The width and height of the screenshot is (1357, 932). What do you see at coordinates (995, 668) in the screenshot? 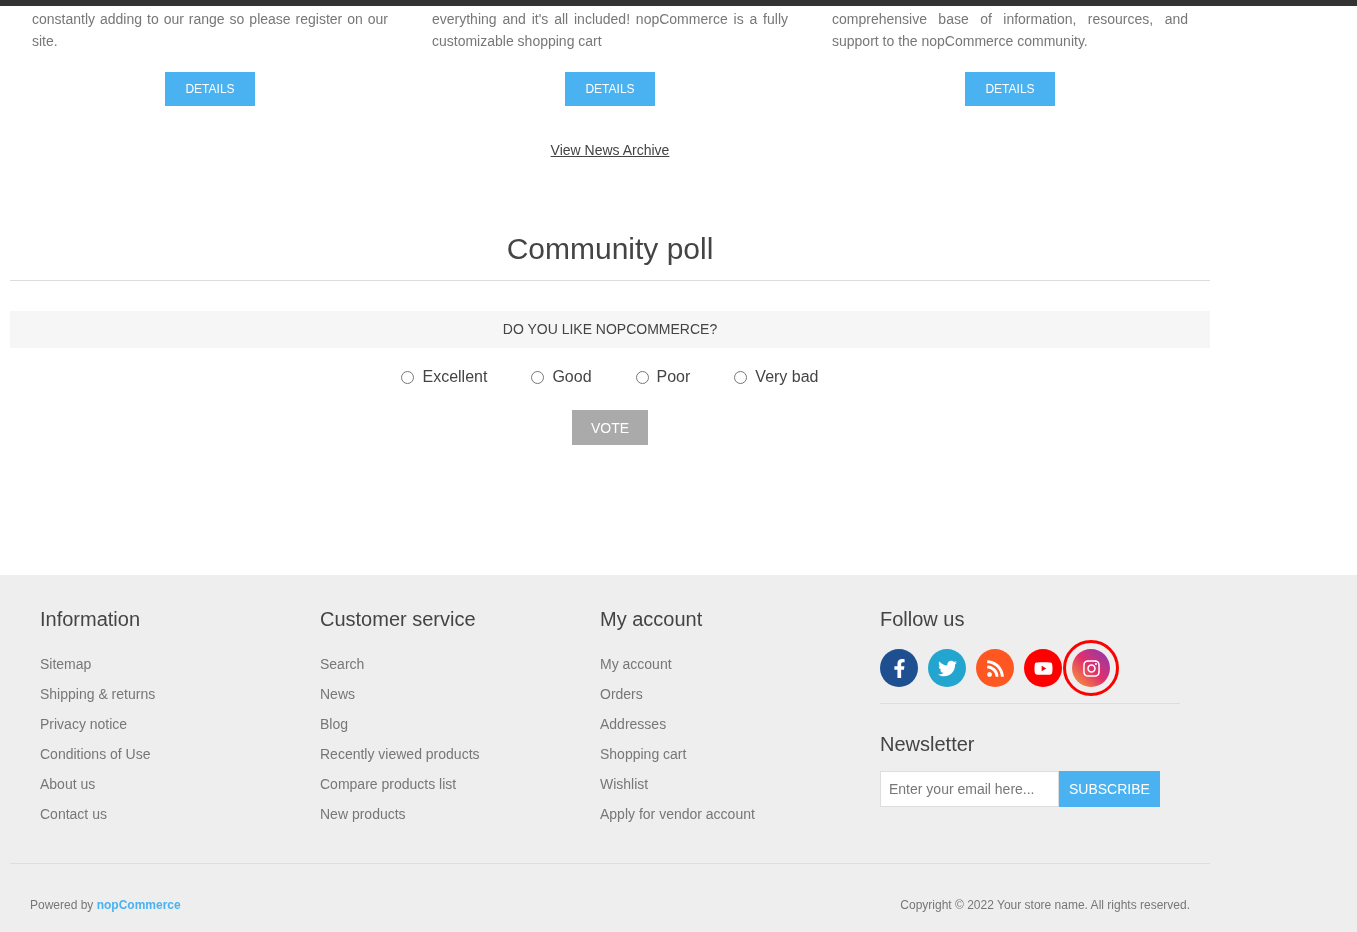
I see `rss-icon` at bounding box center [995, 668].